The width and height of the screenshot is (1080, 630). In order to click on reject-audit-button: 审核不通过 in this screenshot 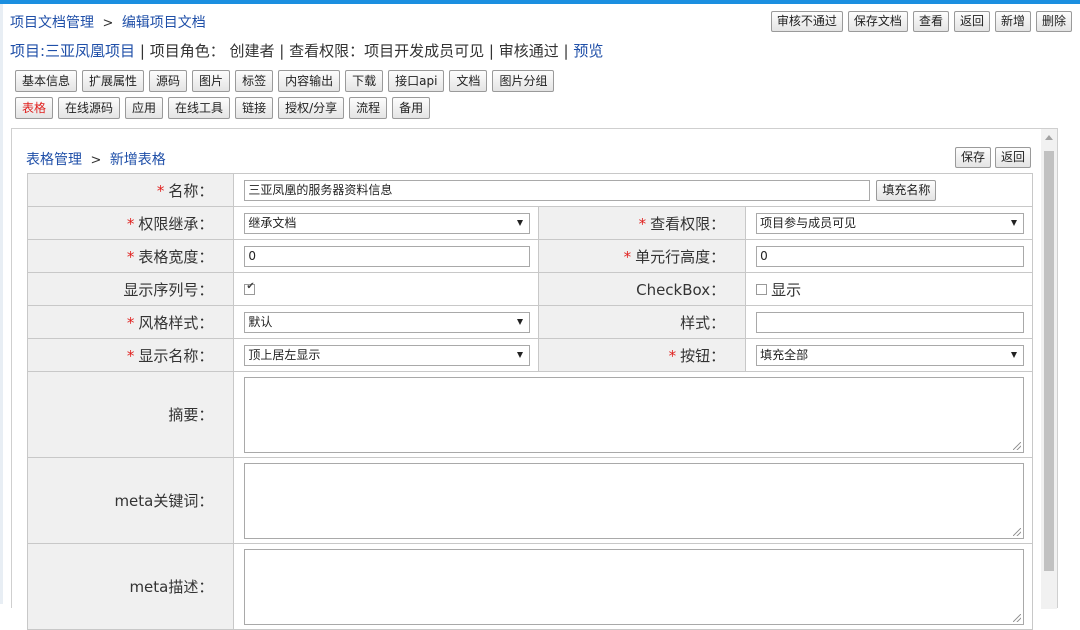, I will do `click(806, 21)`.